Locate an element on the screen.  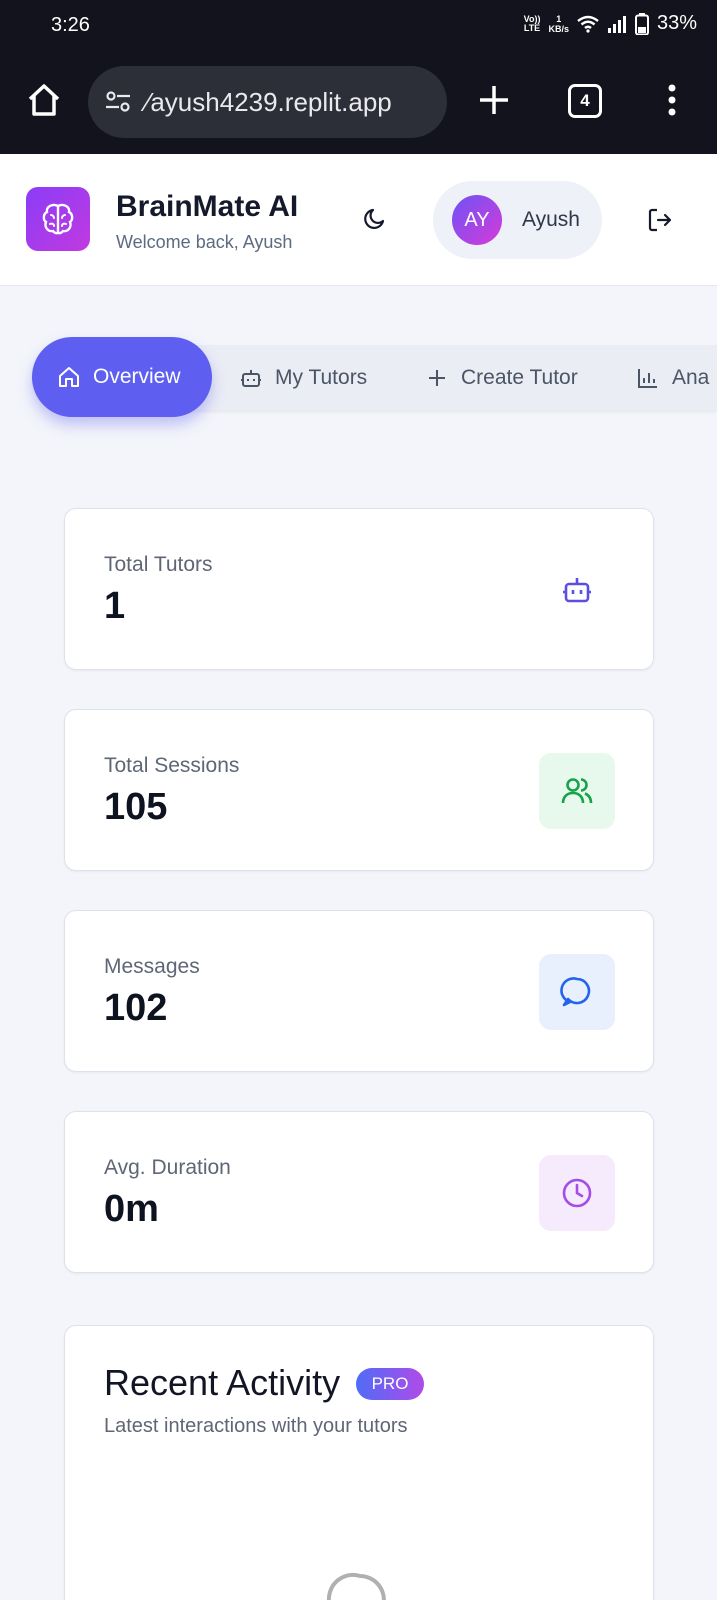
clock-icon is located at coordinates (577, 1193).